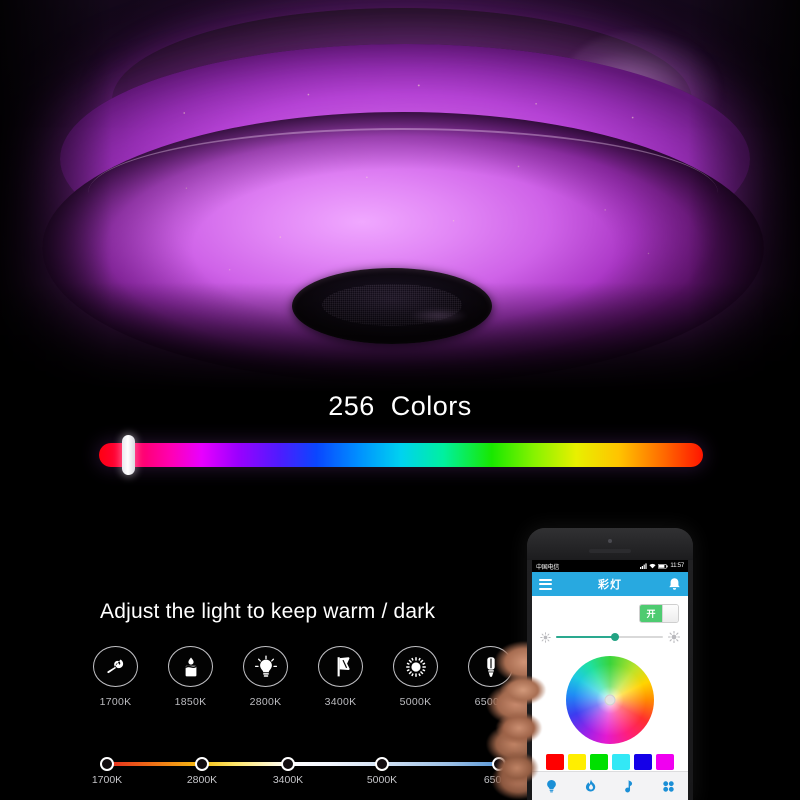 This screenshot has height=800, width=800. I want to click on grid-icon, so click(668, 786).